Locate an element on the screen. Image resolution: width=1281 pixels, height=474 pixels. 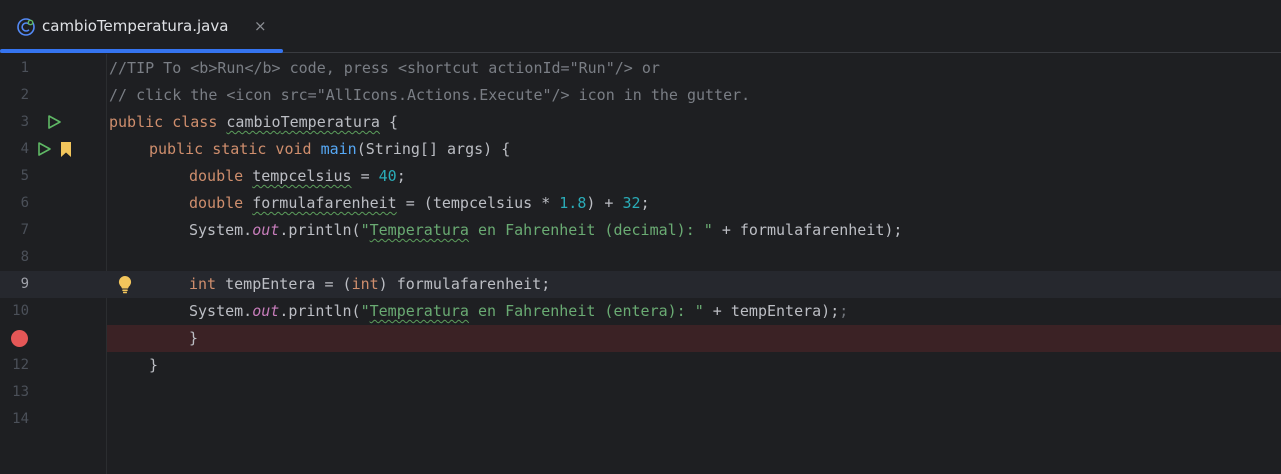
code-text: public class cambioTemperatura { is located at coordinates (253, 122).